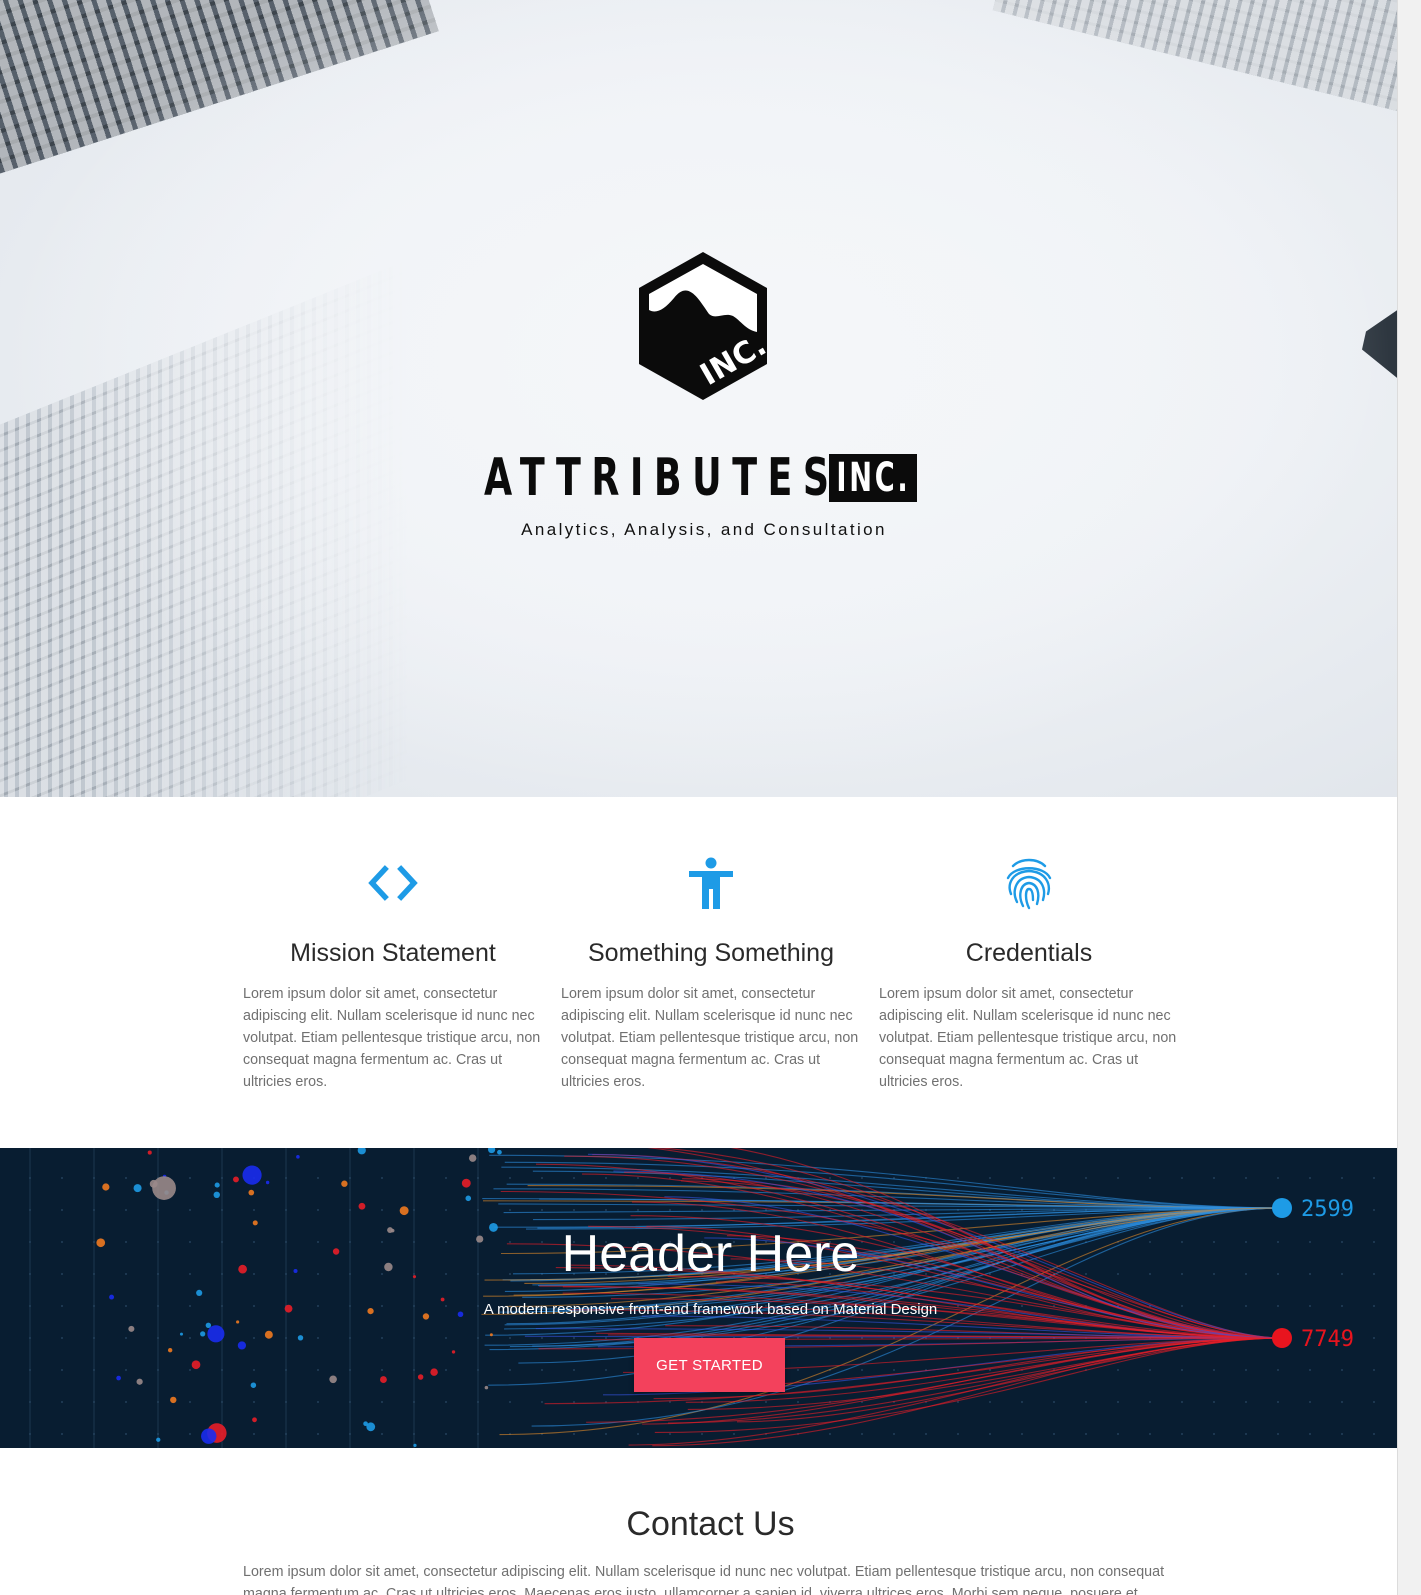 The width and height of the screenshot is (1421, 1595). I want to click on brand-suffix-badge: INC., so click(873, 478).